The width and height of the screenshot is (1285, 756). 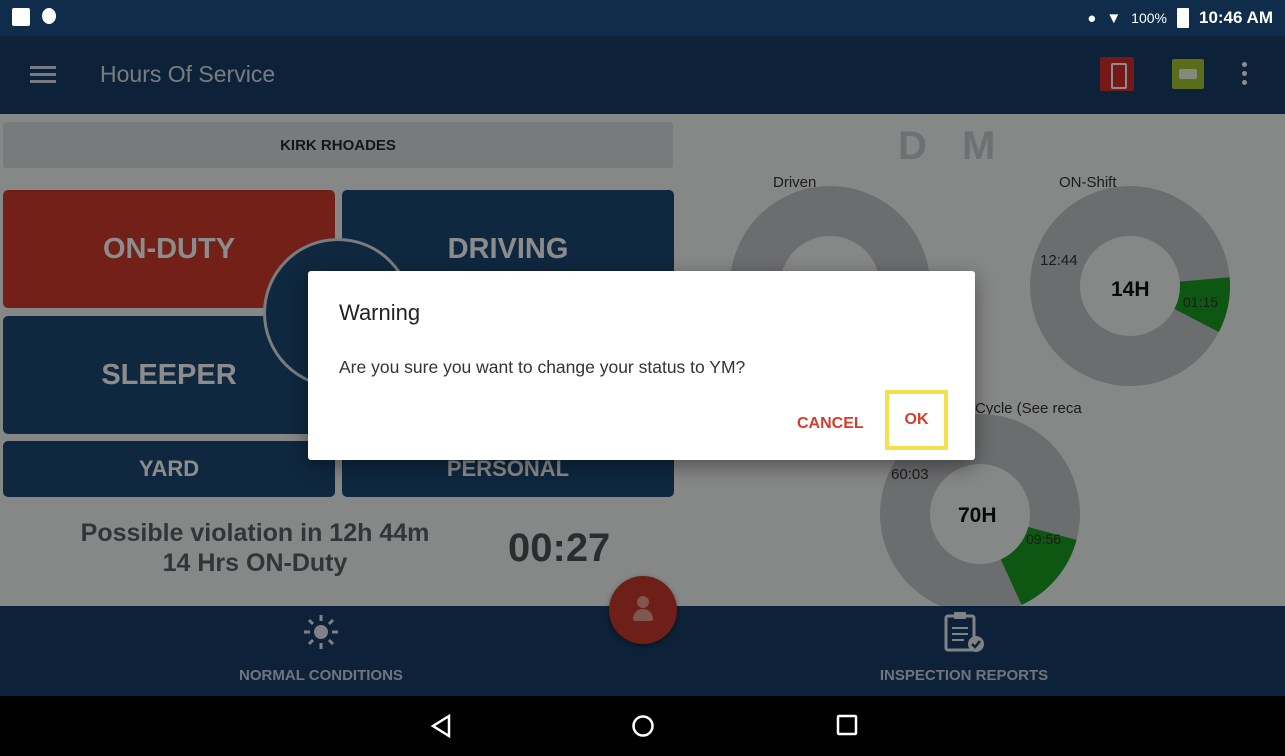 I want to click on back-icon, so click(x=441, y=726).